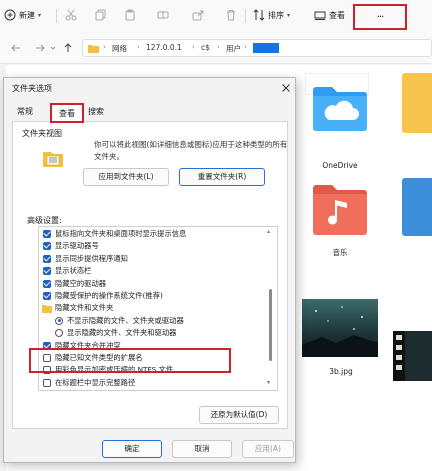  I want to click on checkbox-unchecked, so click(47, 382).